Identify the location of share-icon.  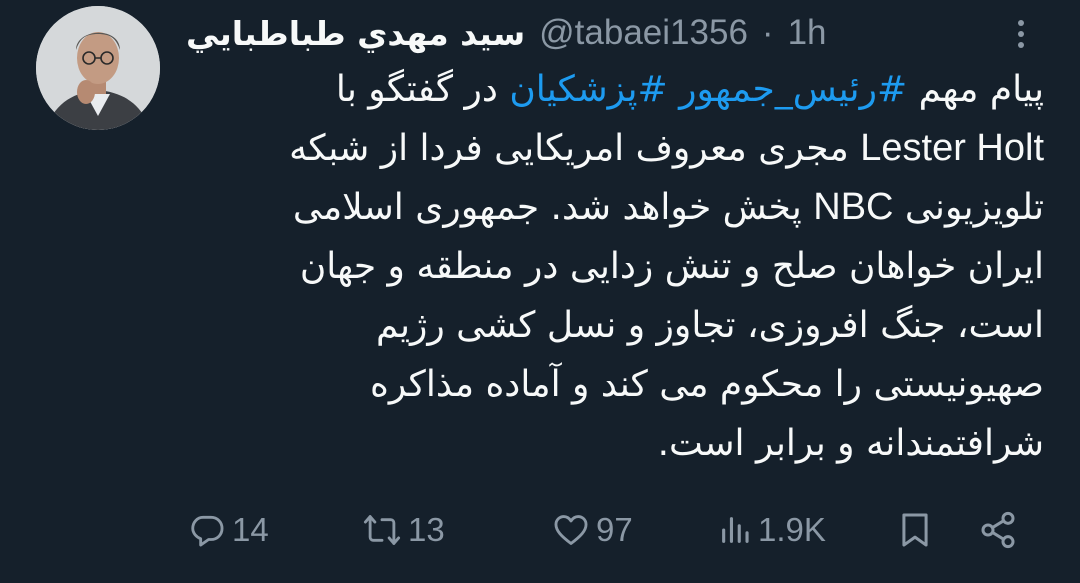
(998, 530).